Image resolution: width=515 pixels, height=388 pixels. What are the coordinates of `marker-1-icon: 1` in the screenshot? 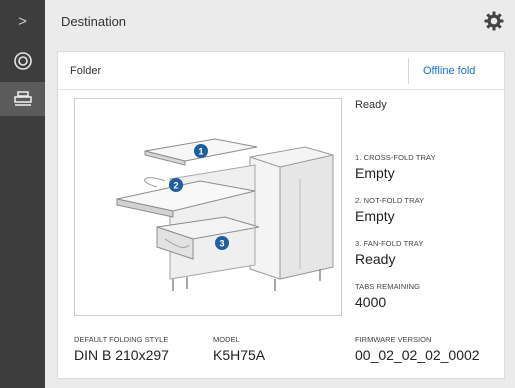 It's located at (201, 151).